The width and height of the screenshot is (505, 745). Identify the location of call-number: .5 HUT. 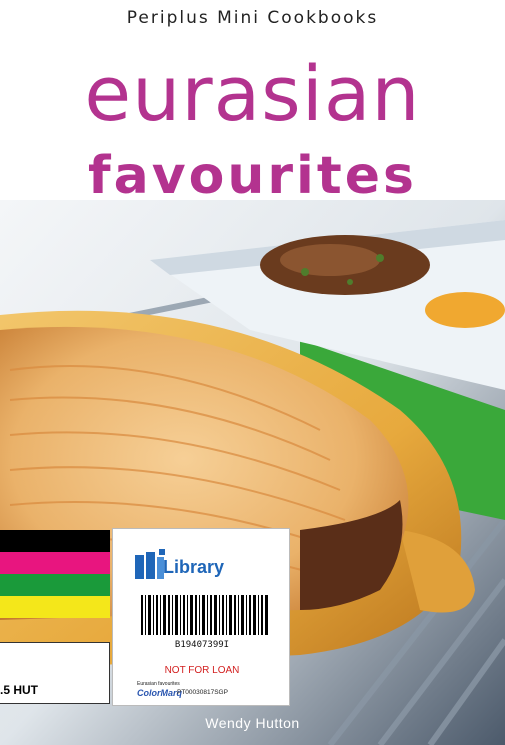
(19, 690).